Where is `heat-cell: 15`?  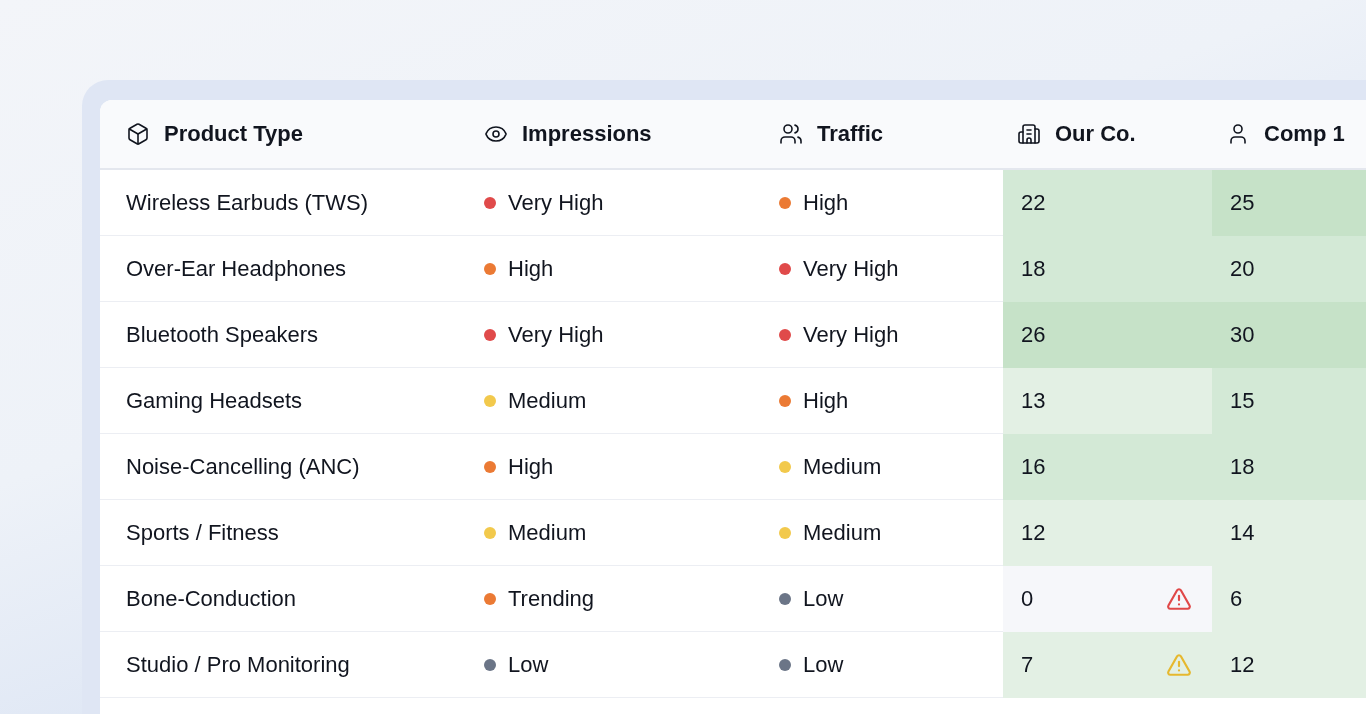 heat-cell: 15 is located at coordinates (1289, 401).